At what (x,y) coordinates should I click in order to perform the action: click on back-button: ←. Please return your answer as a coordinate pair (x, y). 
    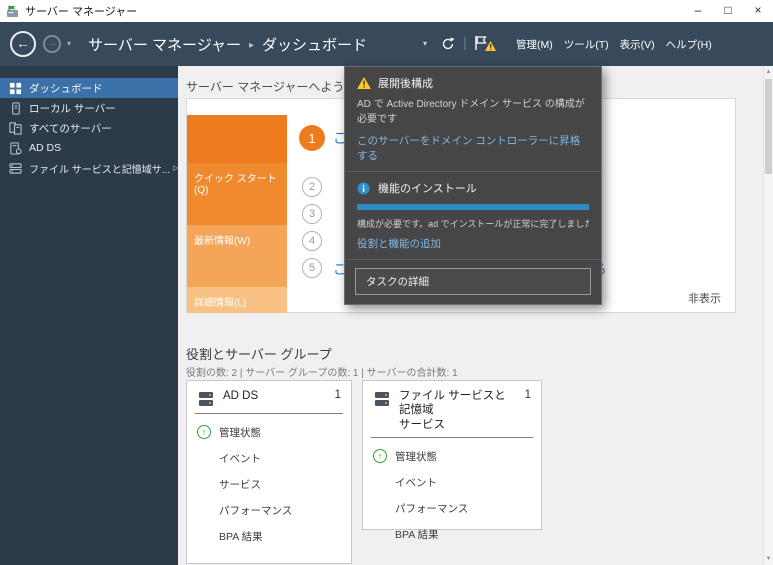
    Looking at the image, I should click on (23, 44).